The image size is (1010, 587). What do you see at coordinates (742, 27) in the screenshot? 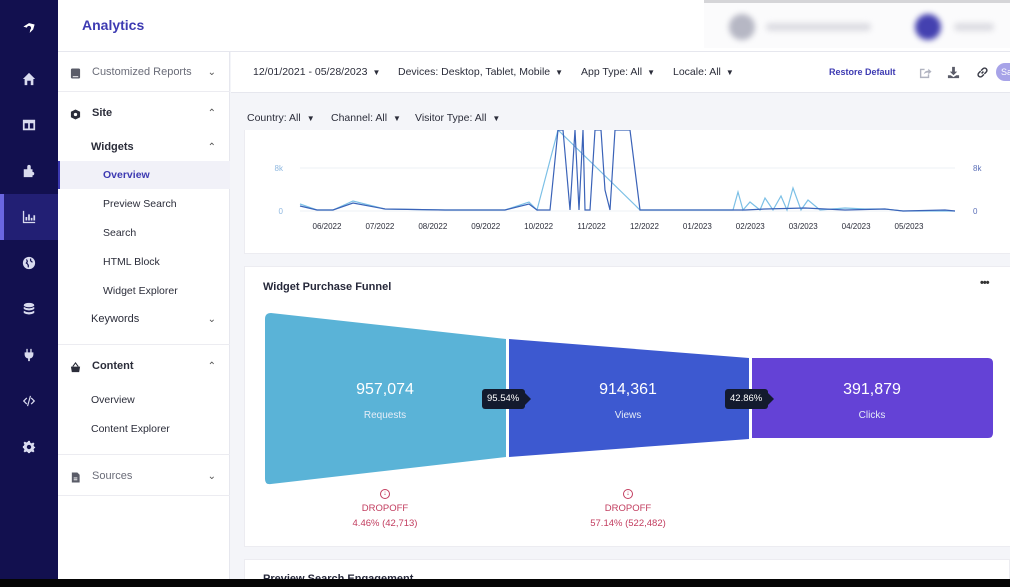
I see `blurred-avatar` at bounding box center [742, 27].